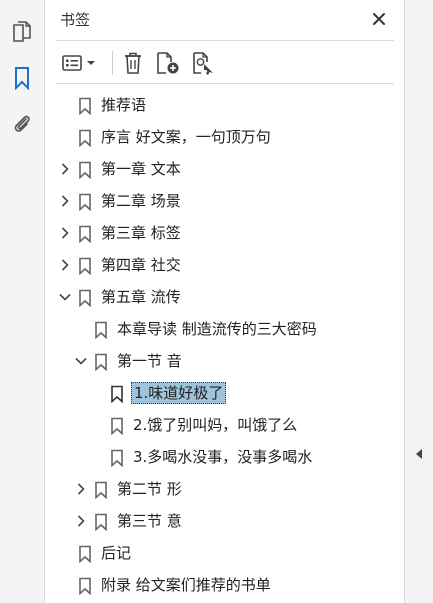 Image resolution: width=433 pixels, height=603 pixels. I want to click on new-bookmark-from-structure-icon, so click(203, 63).